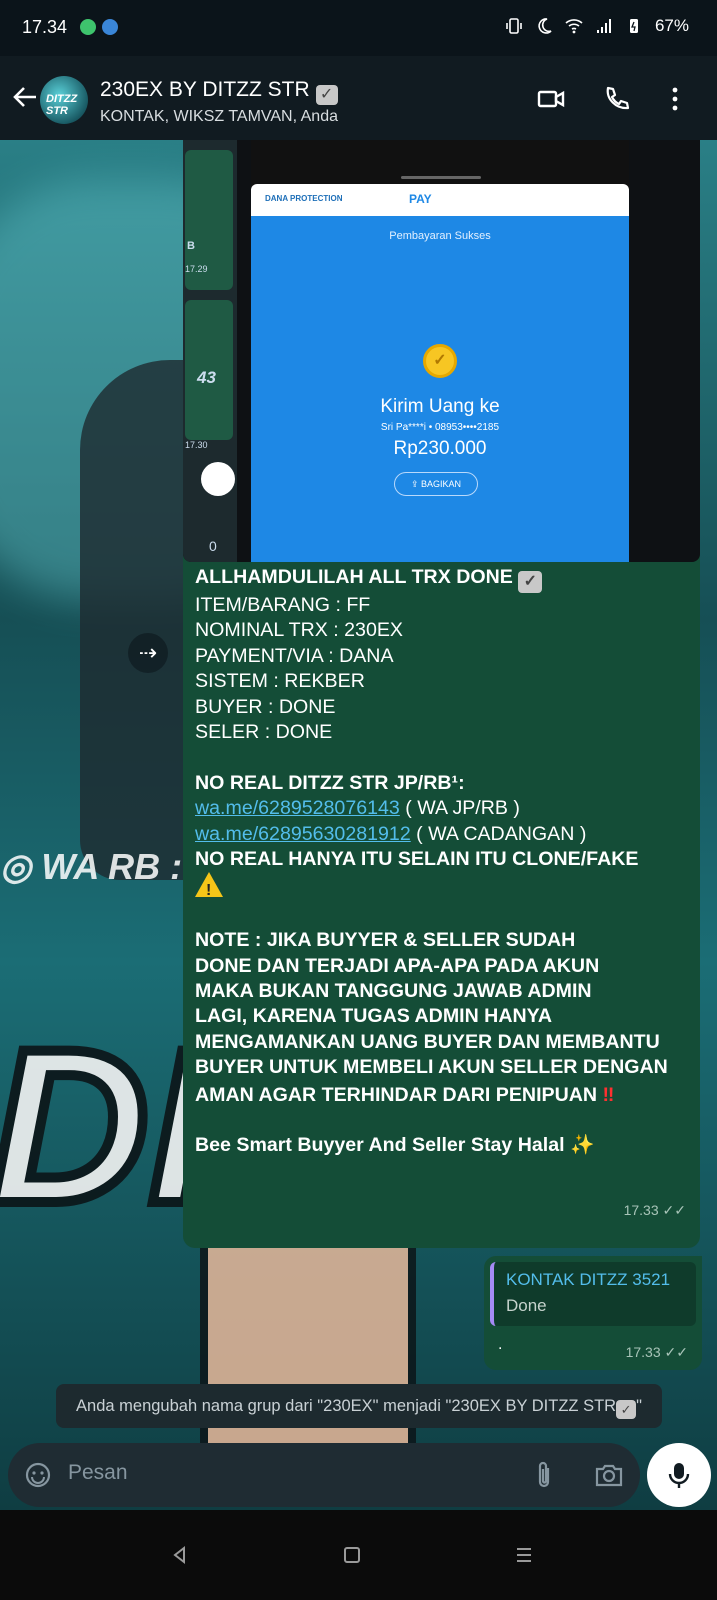  Describe the element at coordinates (393, 991) in the screenshot. I see `message-line: MAKA BUKAN TANGGUNG JAWAB ADMIN` at that location.